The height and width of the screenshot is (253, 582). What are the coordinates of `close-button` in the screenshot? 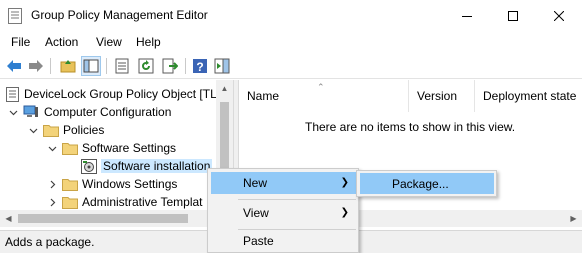 It's located at (558, 15).